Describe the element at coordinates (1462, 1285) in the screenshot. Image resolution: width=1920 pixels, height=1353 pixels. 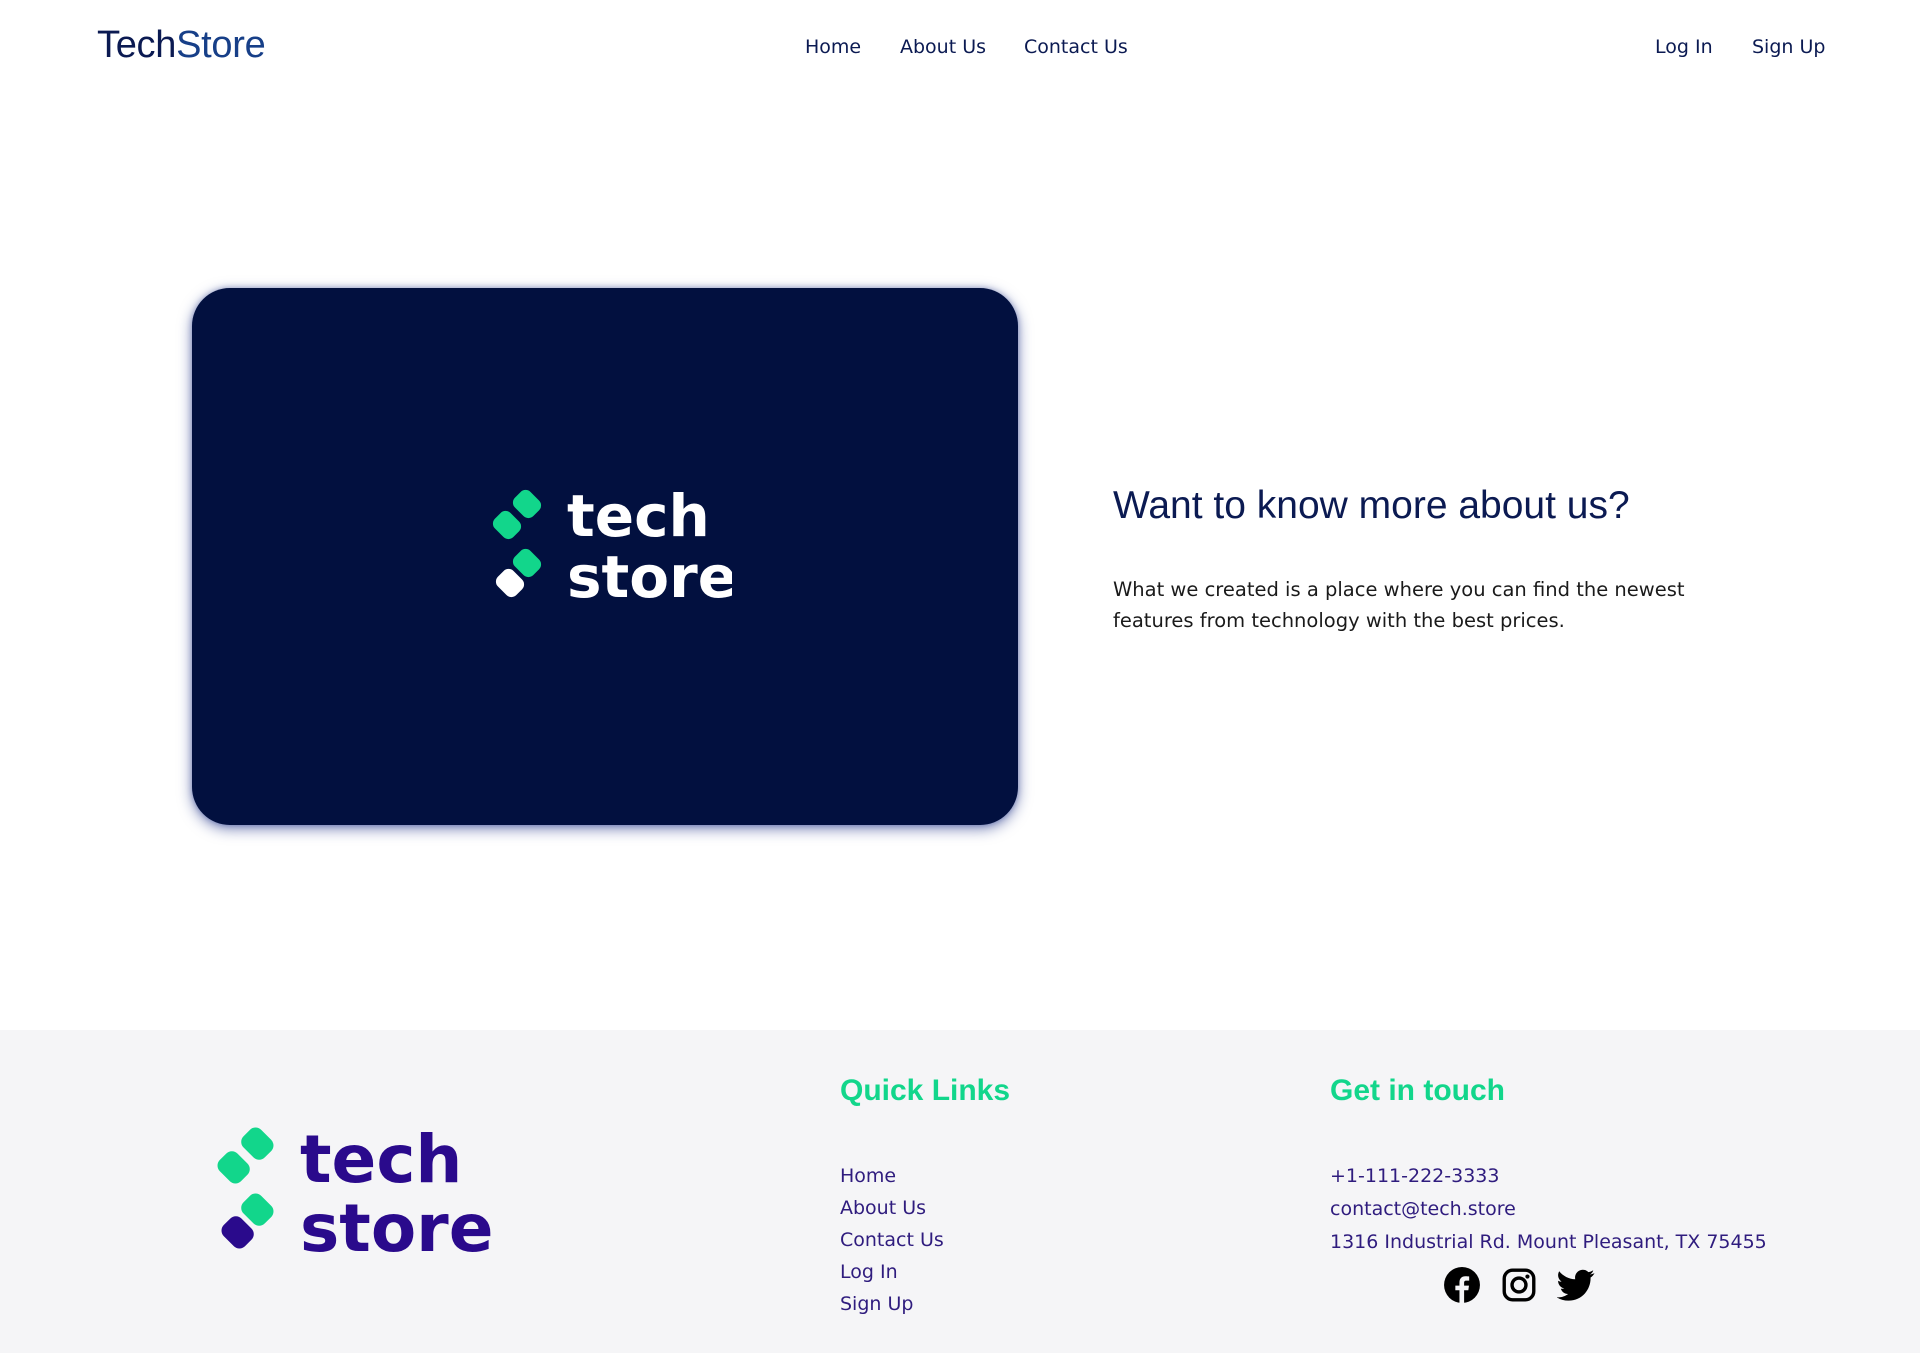
I see `facebook-icon` at that location.